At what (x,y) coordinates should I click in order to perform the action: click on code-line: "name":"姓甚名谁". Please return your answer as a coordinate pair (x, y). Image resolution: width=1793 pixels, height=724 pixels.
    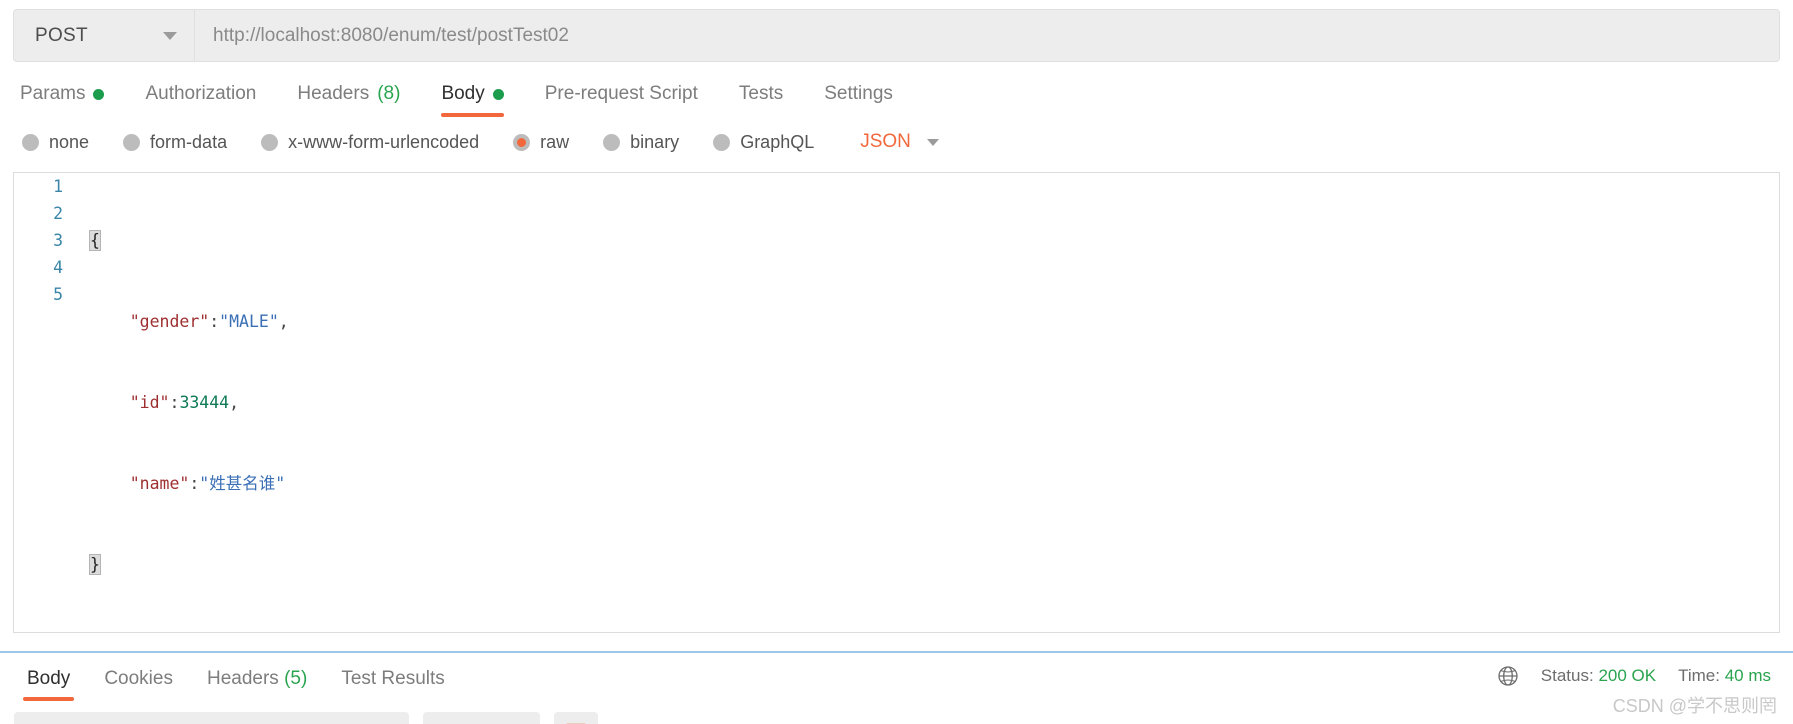
    Looking at the image, I should click on (934, 483).